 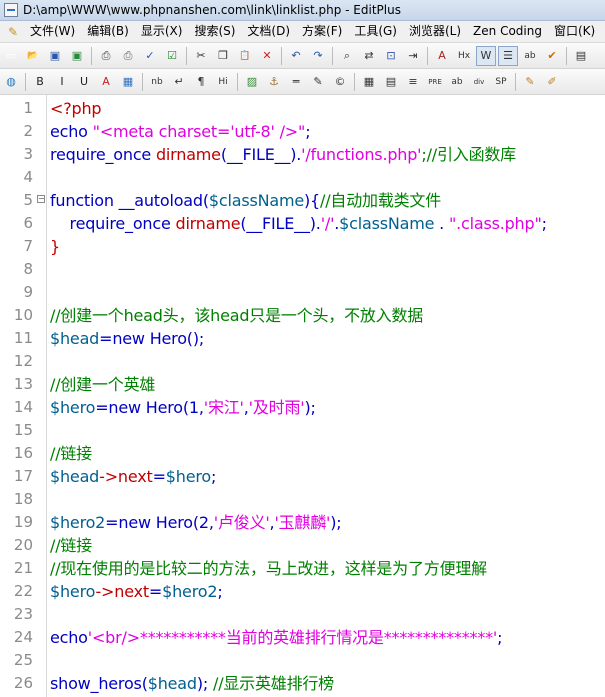 I want to click on heading-button: Hi, so click(x=223, y=82).